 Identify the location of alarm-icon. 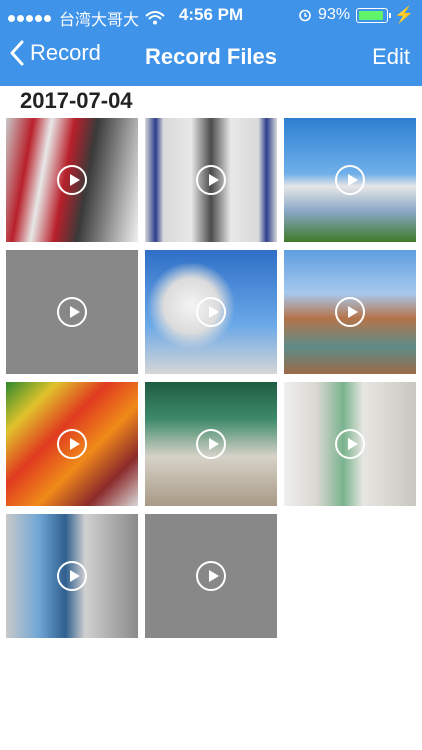
(305, 15).